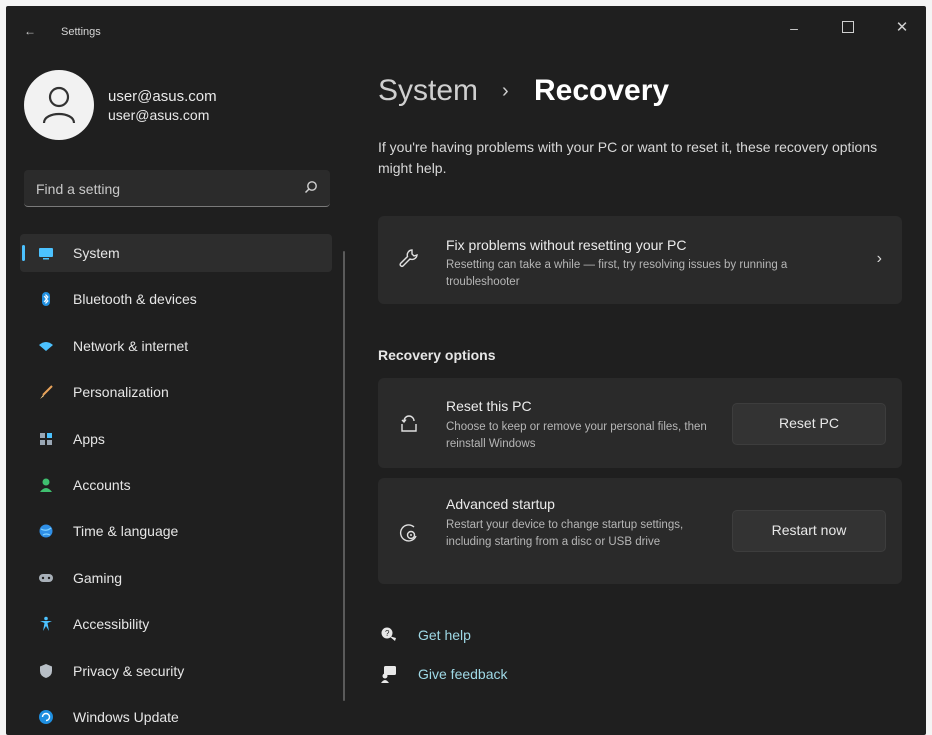 The height and width of the screenshot is (735, 932). Describe the element at coordinates (902, 28) in the screenshot. I see `close-button: ✕` at that location.